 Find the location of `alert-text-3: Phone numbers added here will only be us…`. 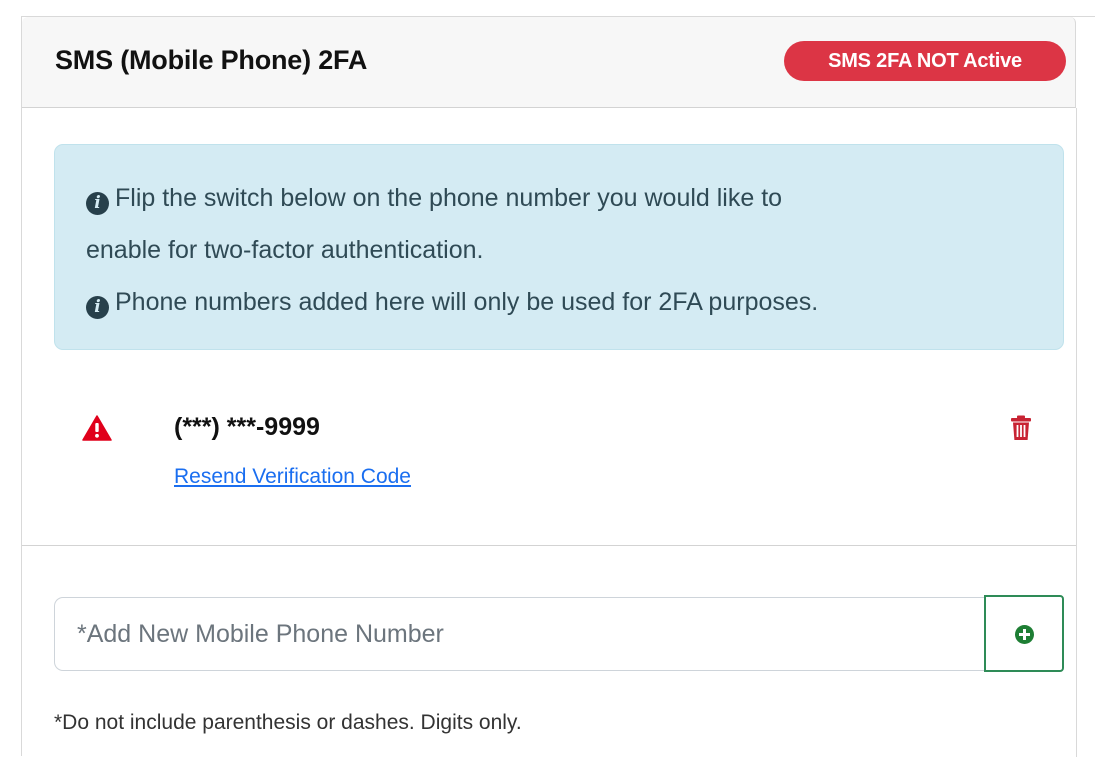

alert-text-3: Phone numbers added here will only be us… is located at coordinates (467, 302).